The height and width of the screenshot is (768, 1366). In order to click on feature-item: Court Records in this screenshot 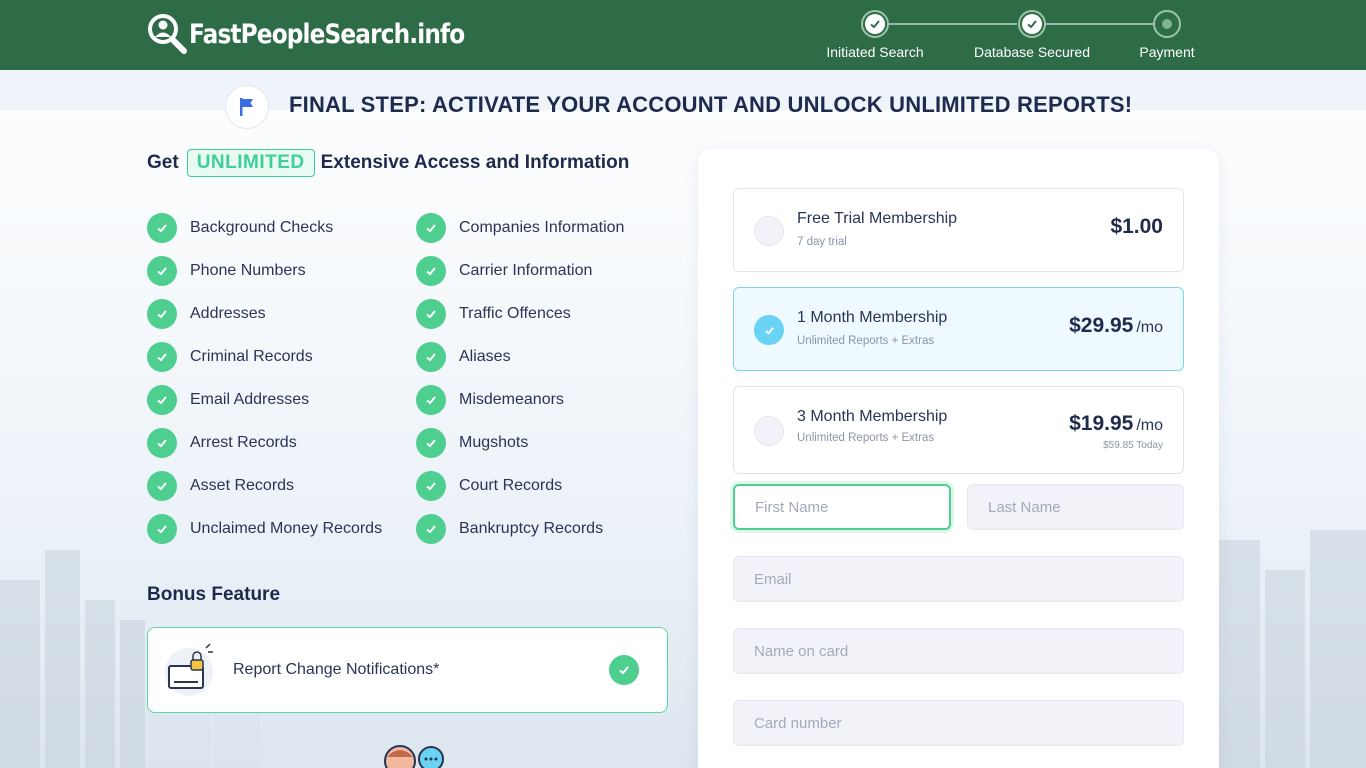, I will do `click(489, 486)`.